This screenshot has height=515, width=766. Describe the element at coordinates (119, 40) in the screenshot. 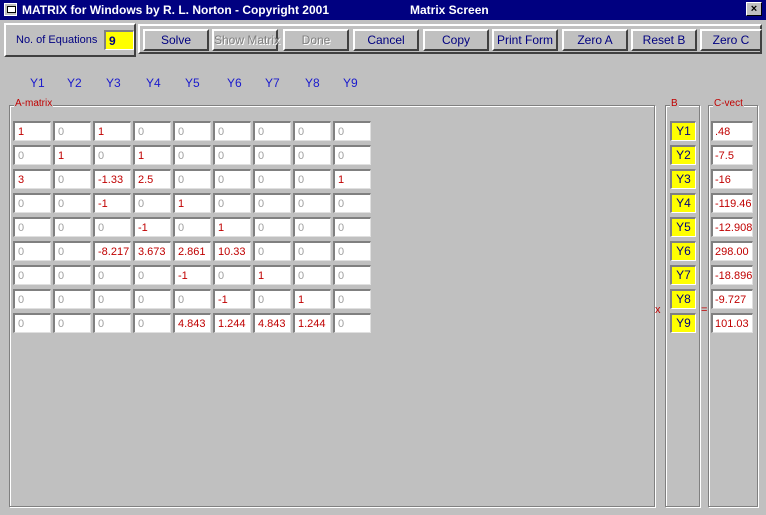

I see `equations-count-input: 9` at that location.